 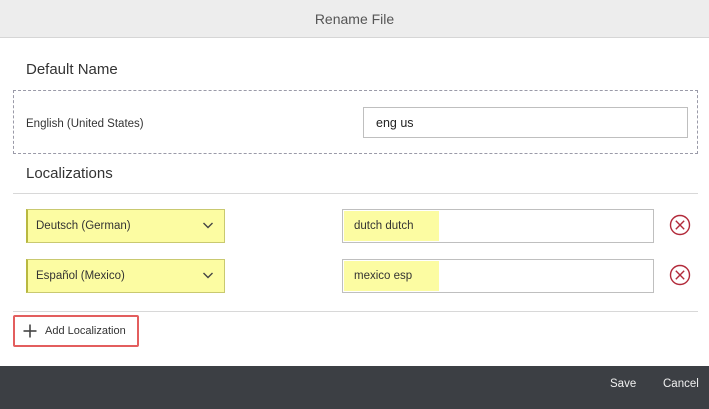 What do you see at coordinates (85, 331) in the screenshot?
I see `add-localization-label: Add Localization` at bounding box center [85, 331].